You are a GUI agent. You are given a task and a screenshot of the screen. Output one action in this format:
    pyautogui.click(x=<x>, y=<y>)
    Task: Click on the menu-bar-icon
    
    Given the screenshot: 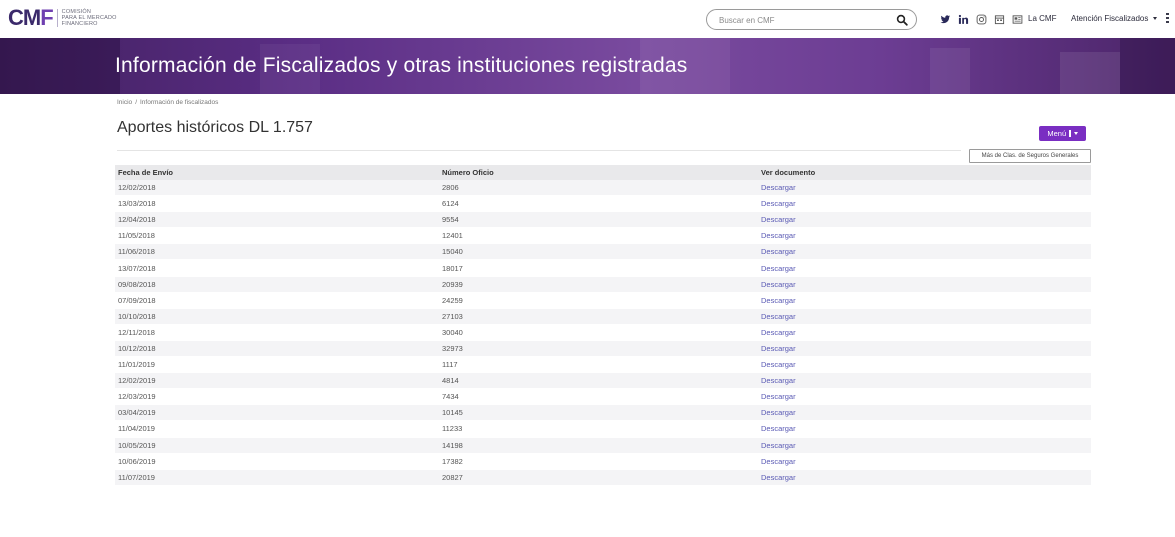 What is the action you would take?
    pyautogui.click(x=1070, y=133)
    